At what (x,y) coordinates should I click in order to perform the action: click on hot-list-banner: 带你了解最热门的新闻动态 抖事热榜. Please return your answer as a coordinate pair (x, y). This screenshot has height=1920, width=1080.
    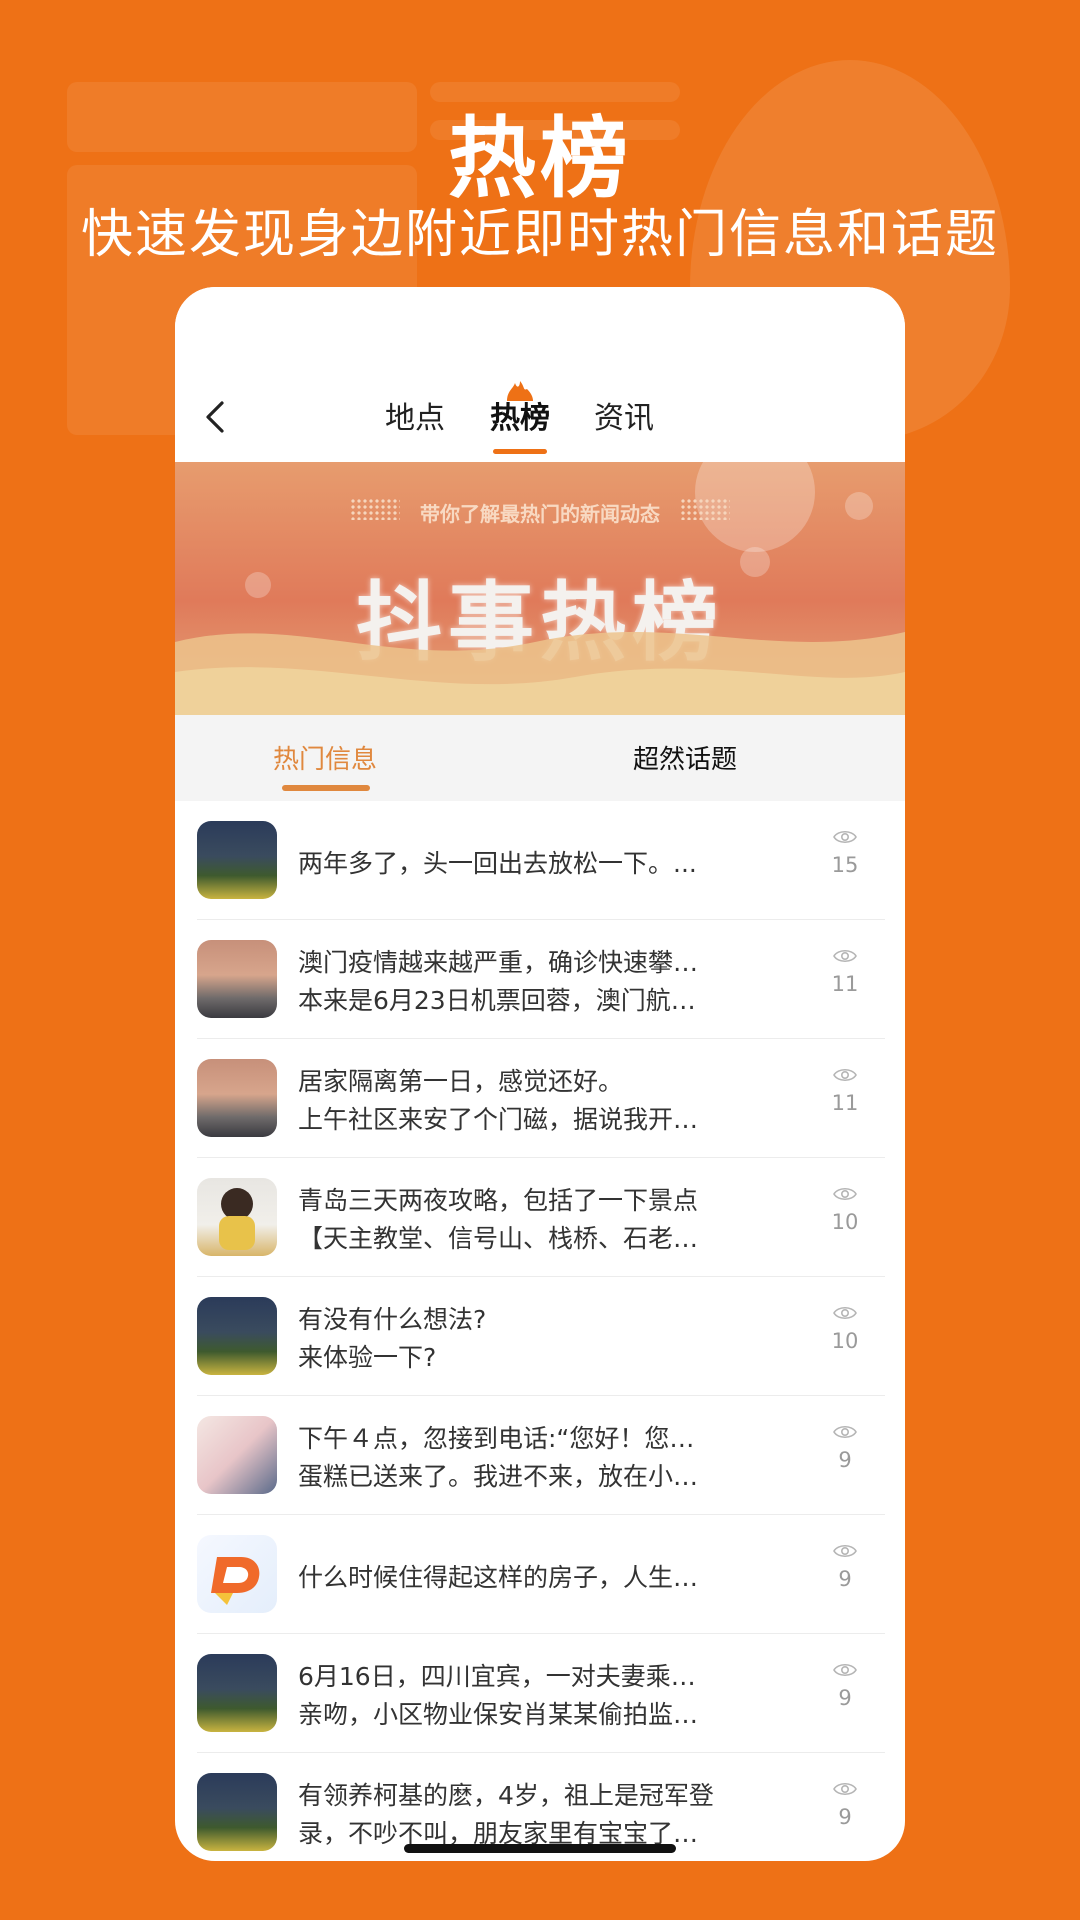
    Looking at the image, I should click on (540, 588).